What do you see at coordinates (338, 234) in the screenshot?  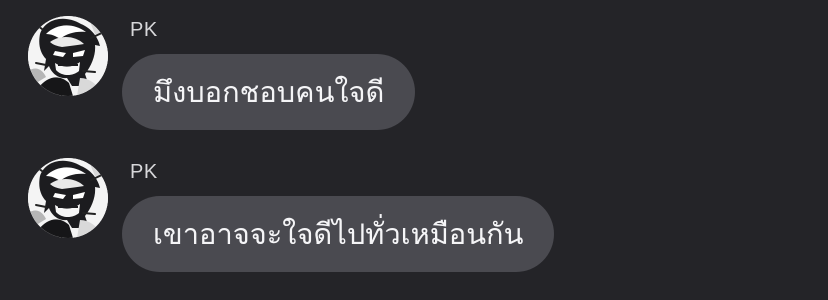 I see `message-bubble: เขาอาจจะใจดีไปทั่วเหมือนกัน` at bounding box center [338, 234].